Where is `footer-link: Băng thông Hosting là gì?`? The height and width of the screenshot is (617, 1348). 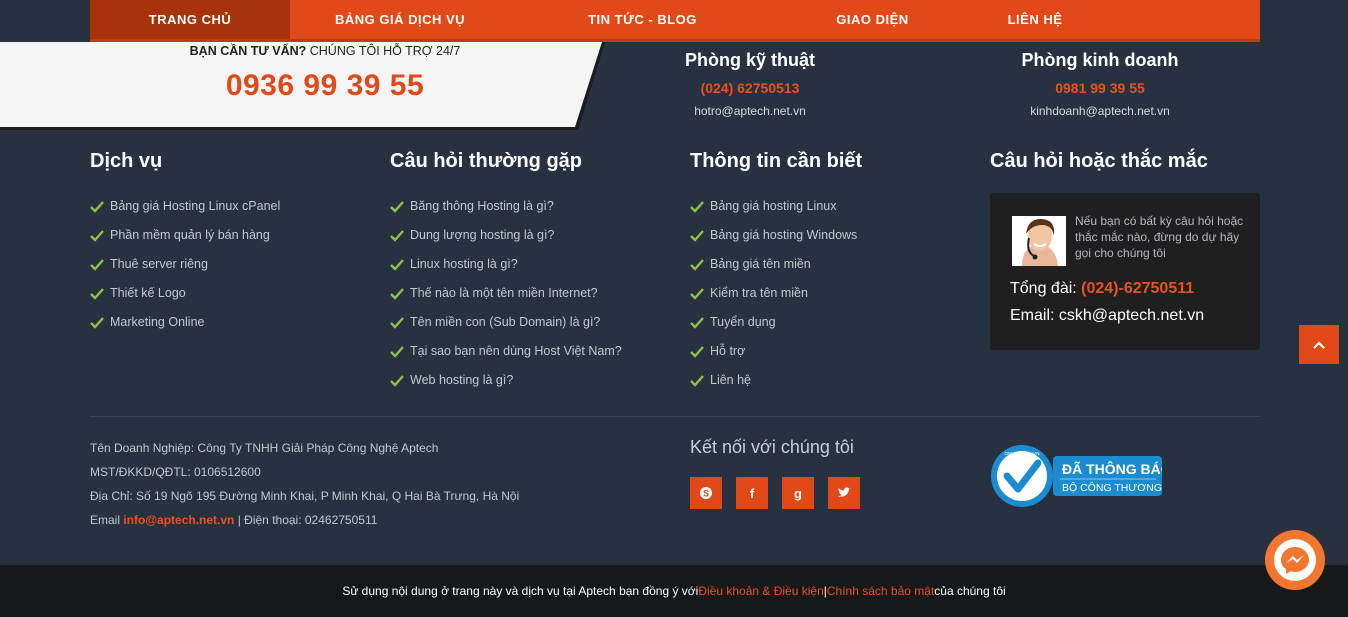 footer-link: Băng thông Hosting là gì? is located at coordinates (506, 213).